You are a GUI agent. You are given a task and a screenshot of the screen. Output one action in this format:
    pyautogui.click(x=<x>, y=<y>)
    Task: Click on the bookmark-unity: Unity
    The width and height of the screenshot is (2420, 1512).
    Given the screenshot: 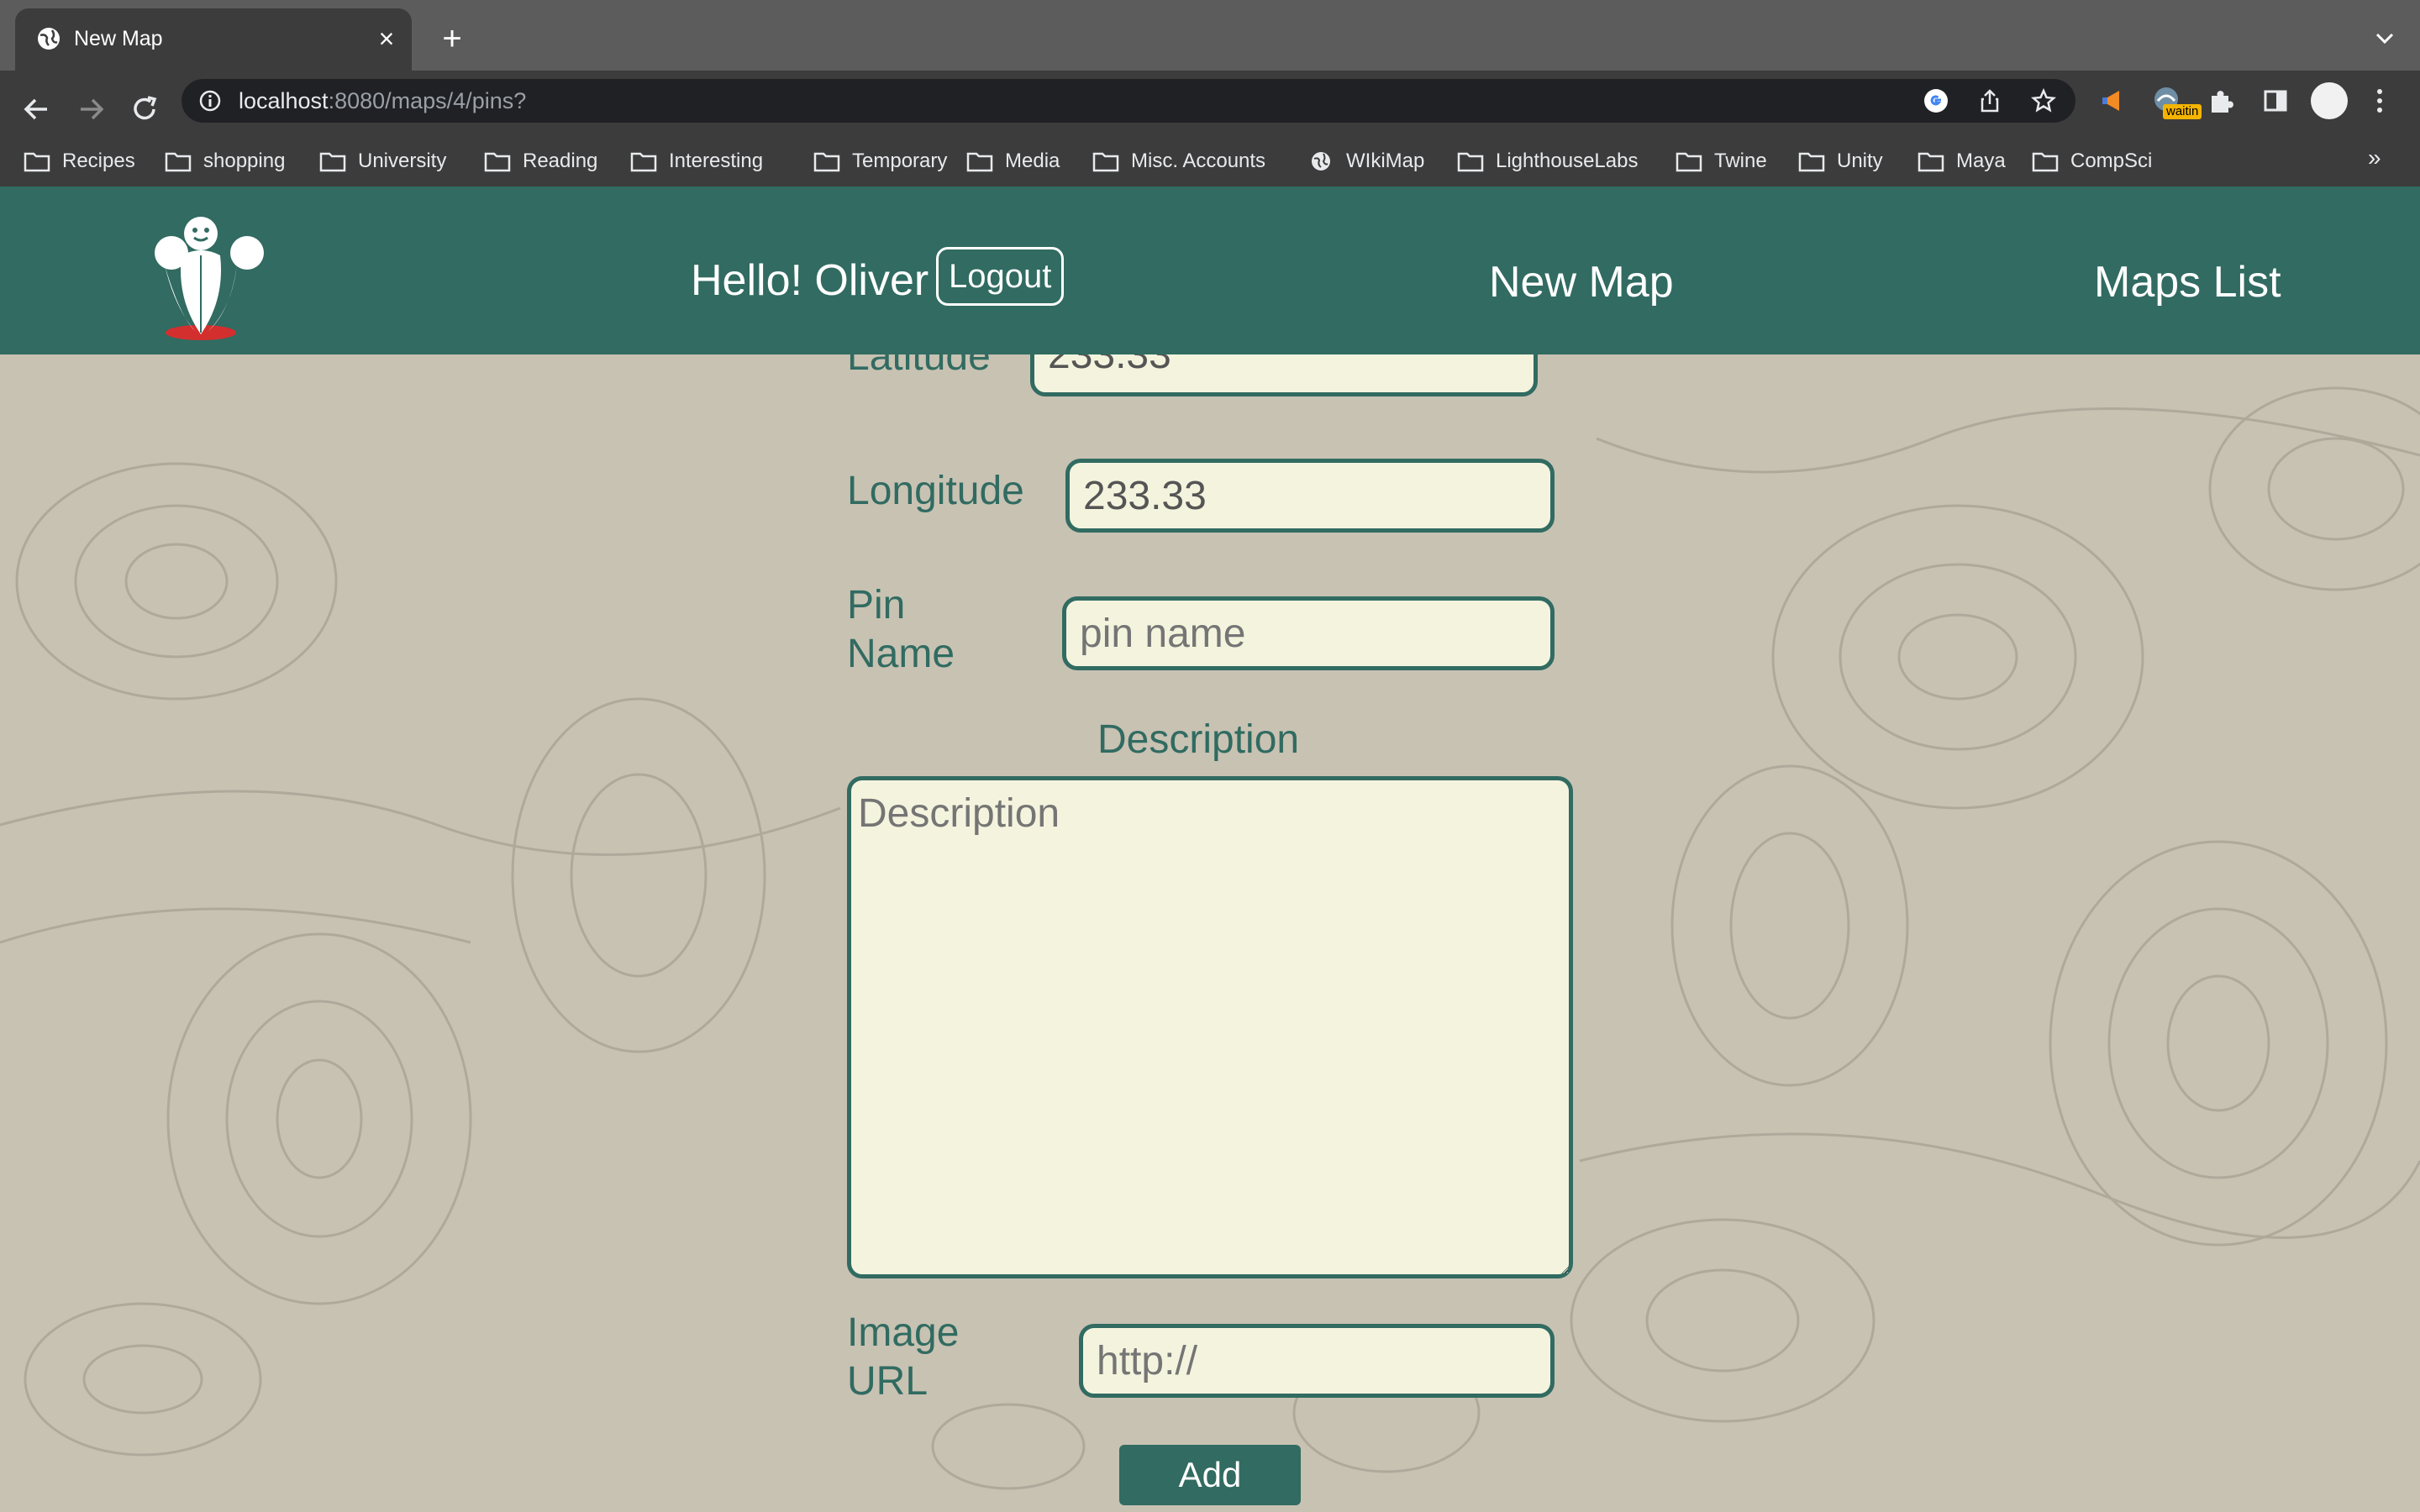 What is the action you would take?
    pyautogui.click(x=1841, y=161)
    